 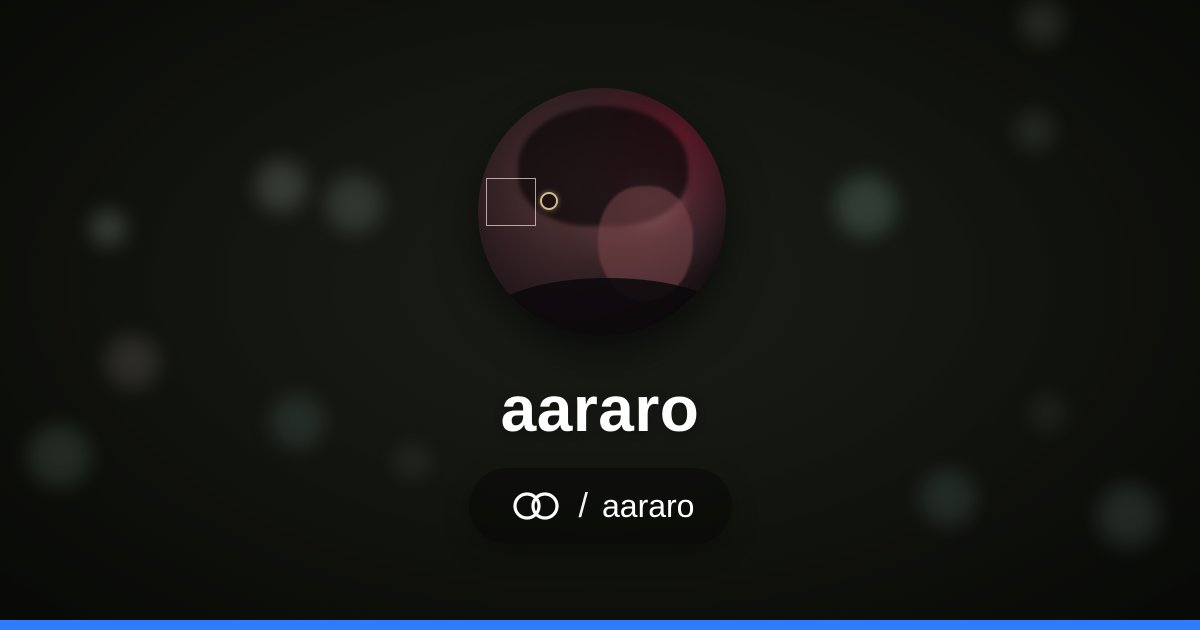 I want to click on avatar-shoulder, so click(x=607, y=307).